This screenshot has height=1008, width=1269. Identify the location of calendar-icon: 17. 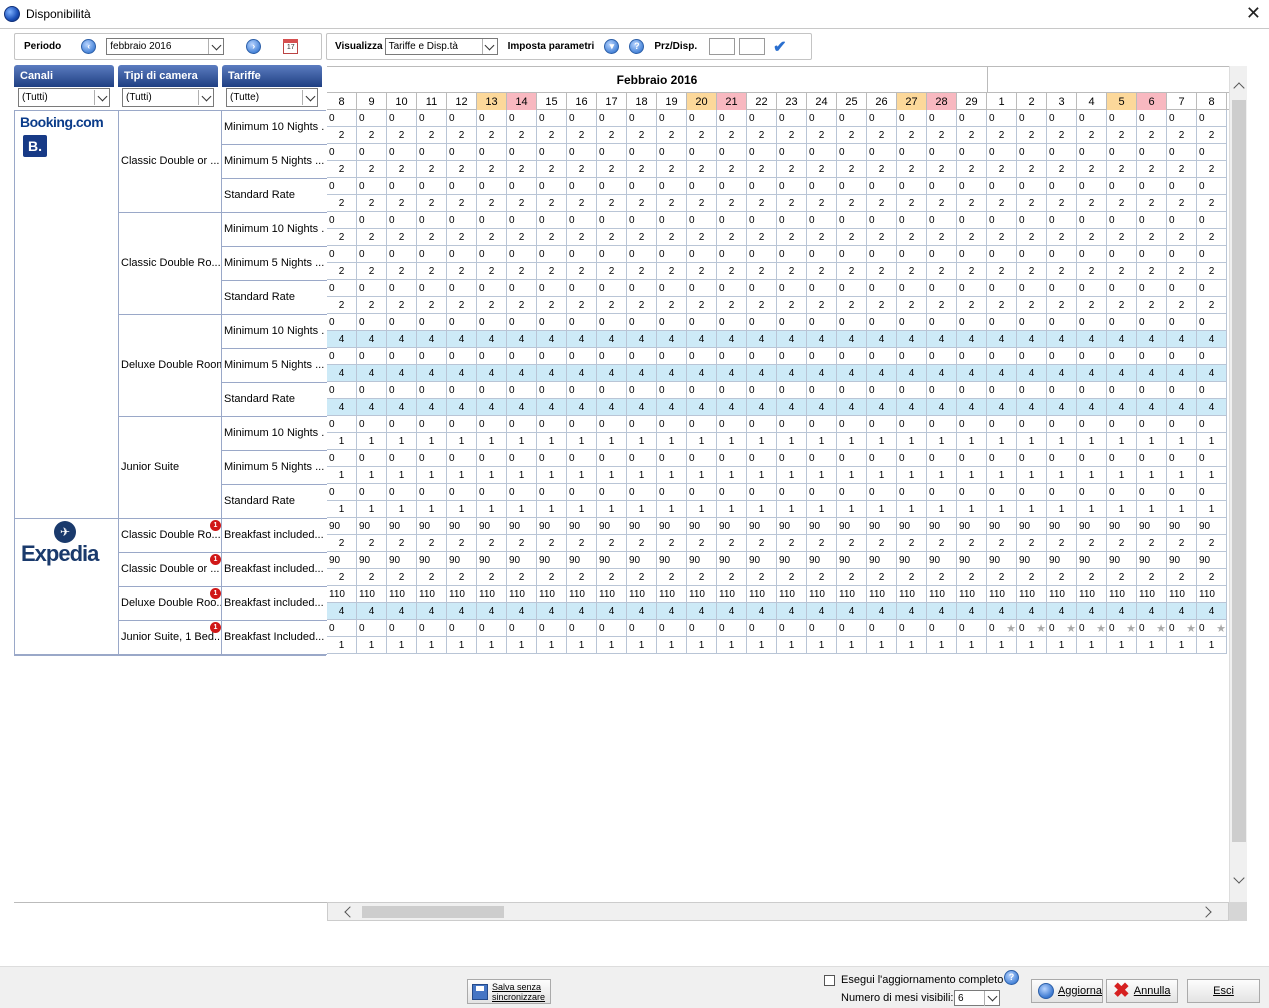
(291, 46).